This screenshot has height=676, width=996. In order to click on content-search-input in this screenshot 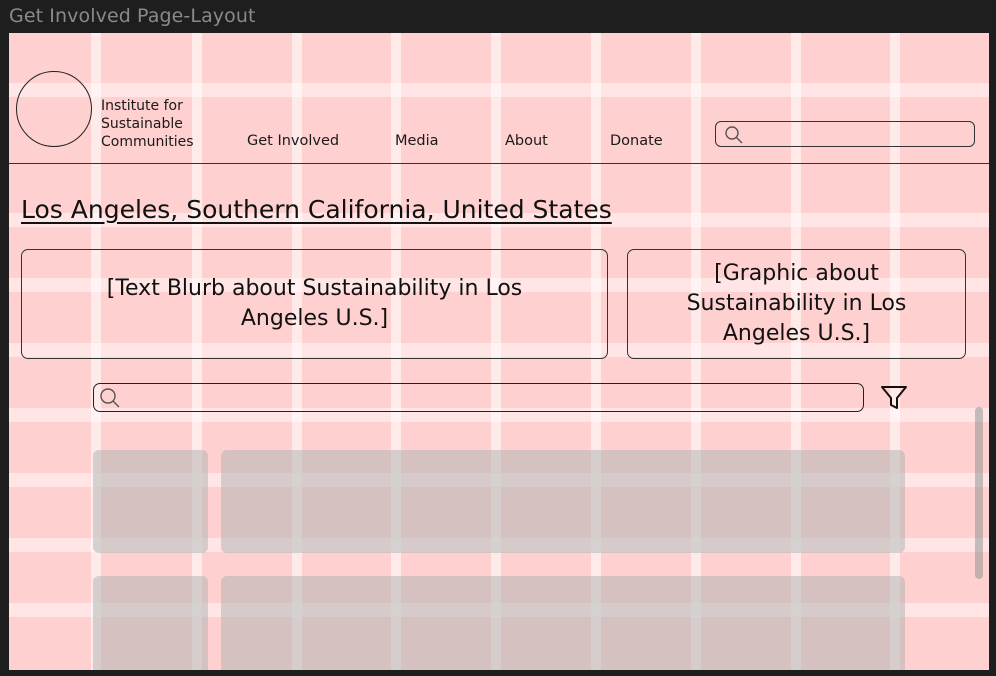, I will do `click(478, 397)`.